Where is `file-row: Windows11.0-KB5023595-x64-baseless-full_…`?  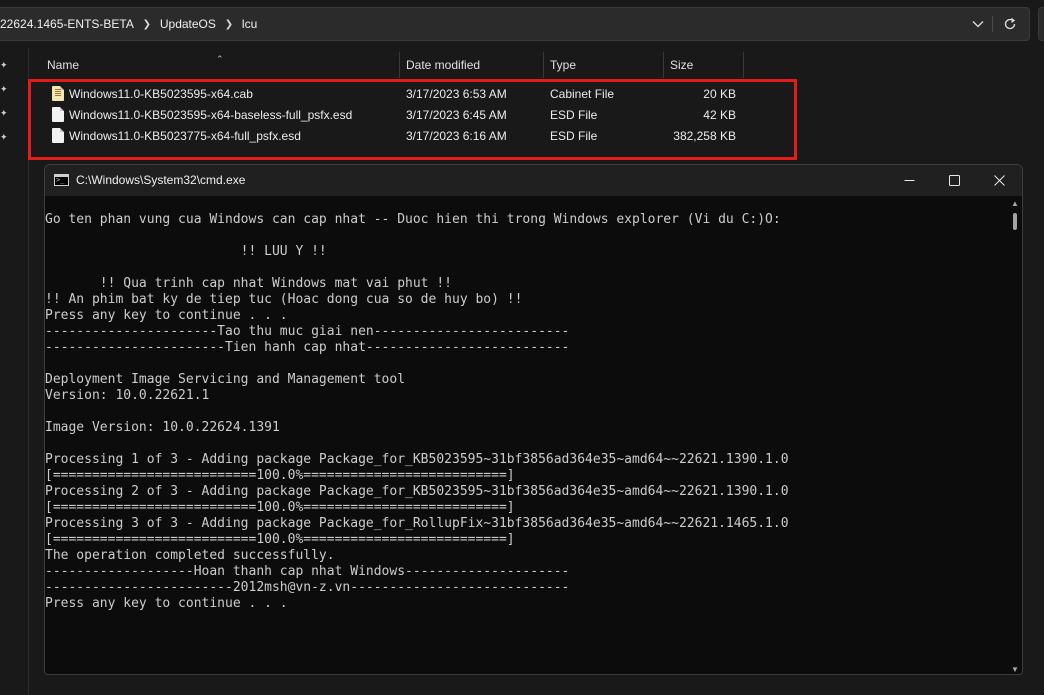
file-row: Windows11.0-KB5023595-x64-baseless-full_… is located at coordinates (418, 115).